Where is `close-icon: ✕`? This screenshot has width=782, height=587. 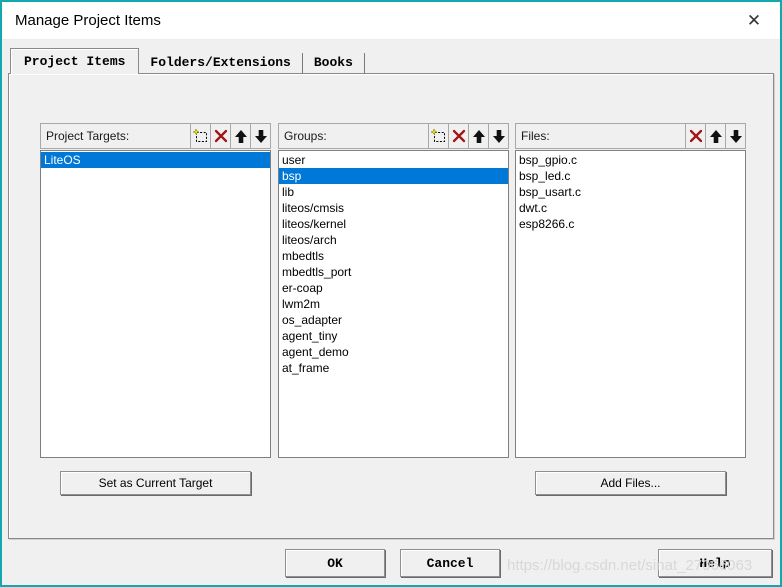
close-icon: ✕ is located at coordinates (754, 21).